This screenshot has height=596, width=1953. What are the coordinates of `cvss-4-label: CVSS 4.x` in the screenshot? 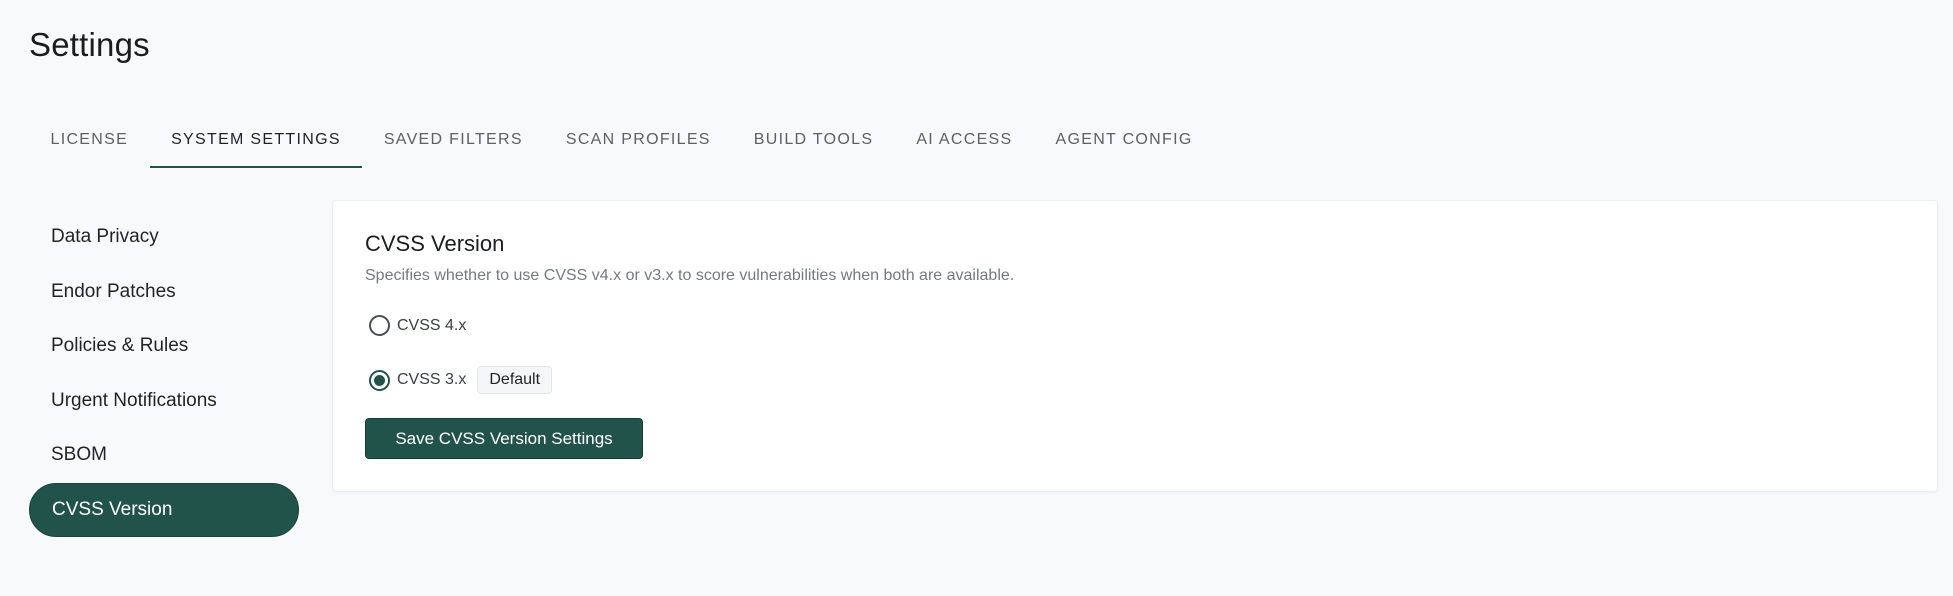 It's located at (432, 325).